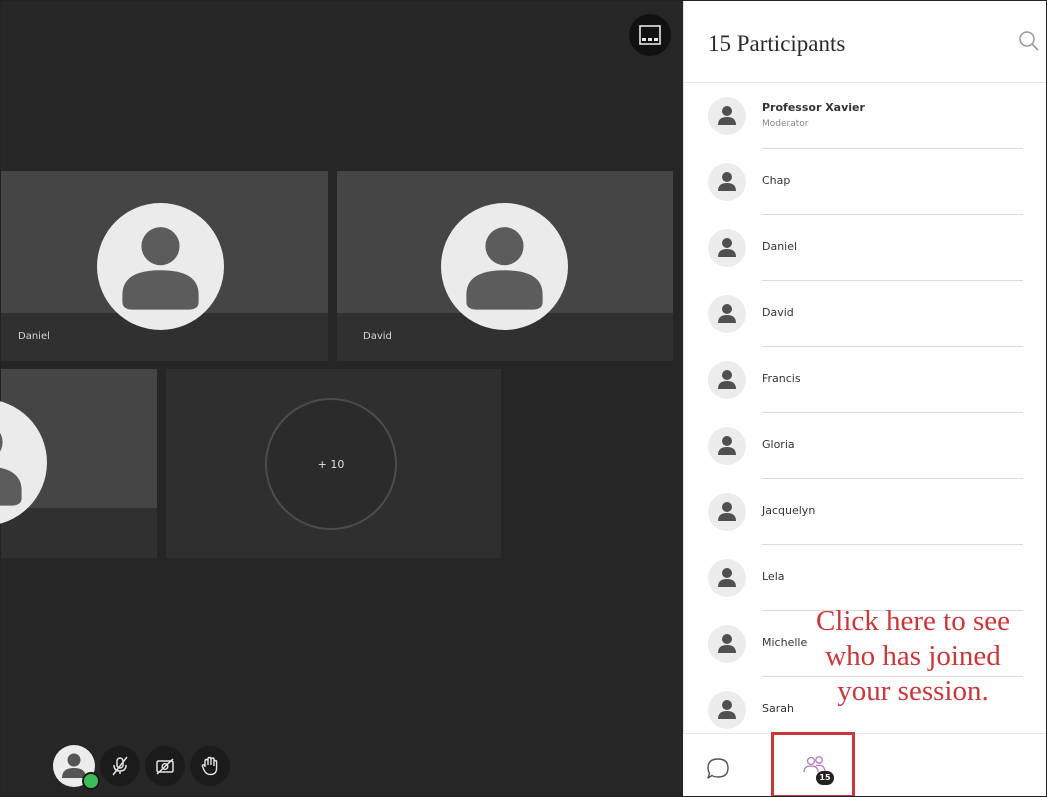  What do you see at coordinates (91, 781) in the screenshot?
I see `status-indicator` at bounding box center [91, 781].